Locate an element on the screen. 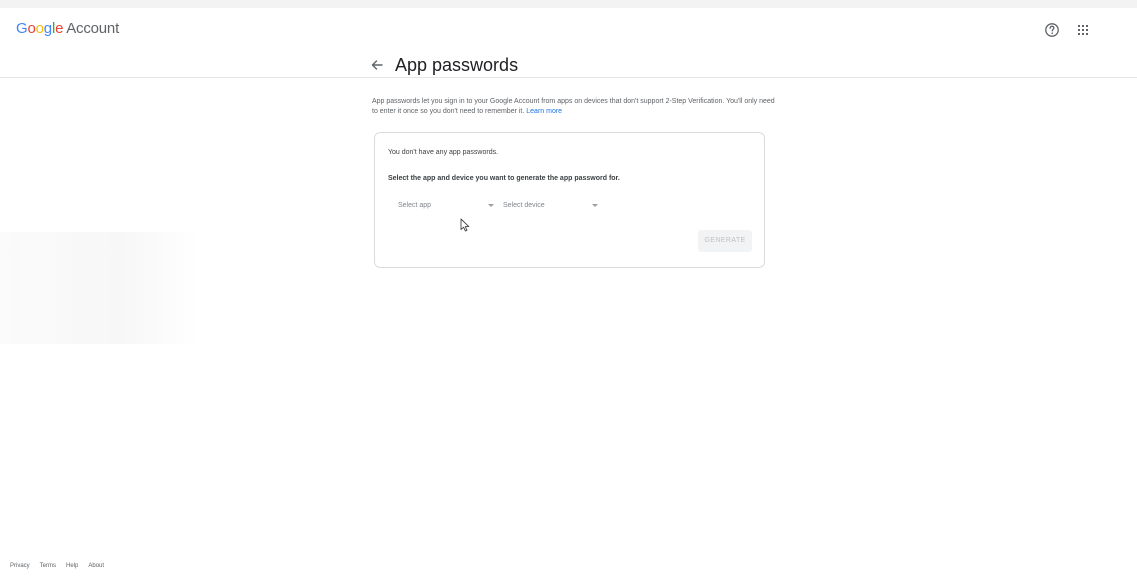 This screenshot has width=1137, height=578. select-app-value: Select app is located at coordinates (415, 205).